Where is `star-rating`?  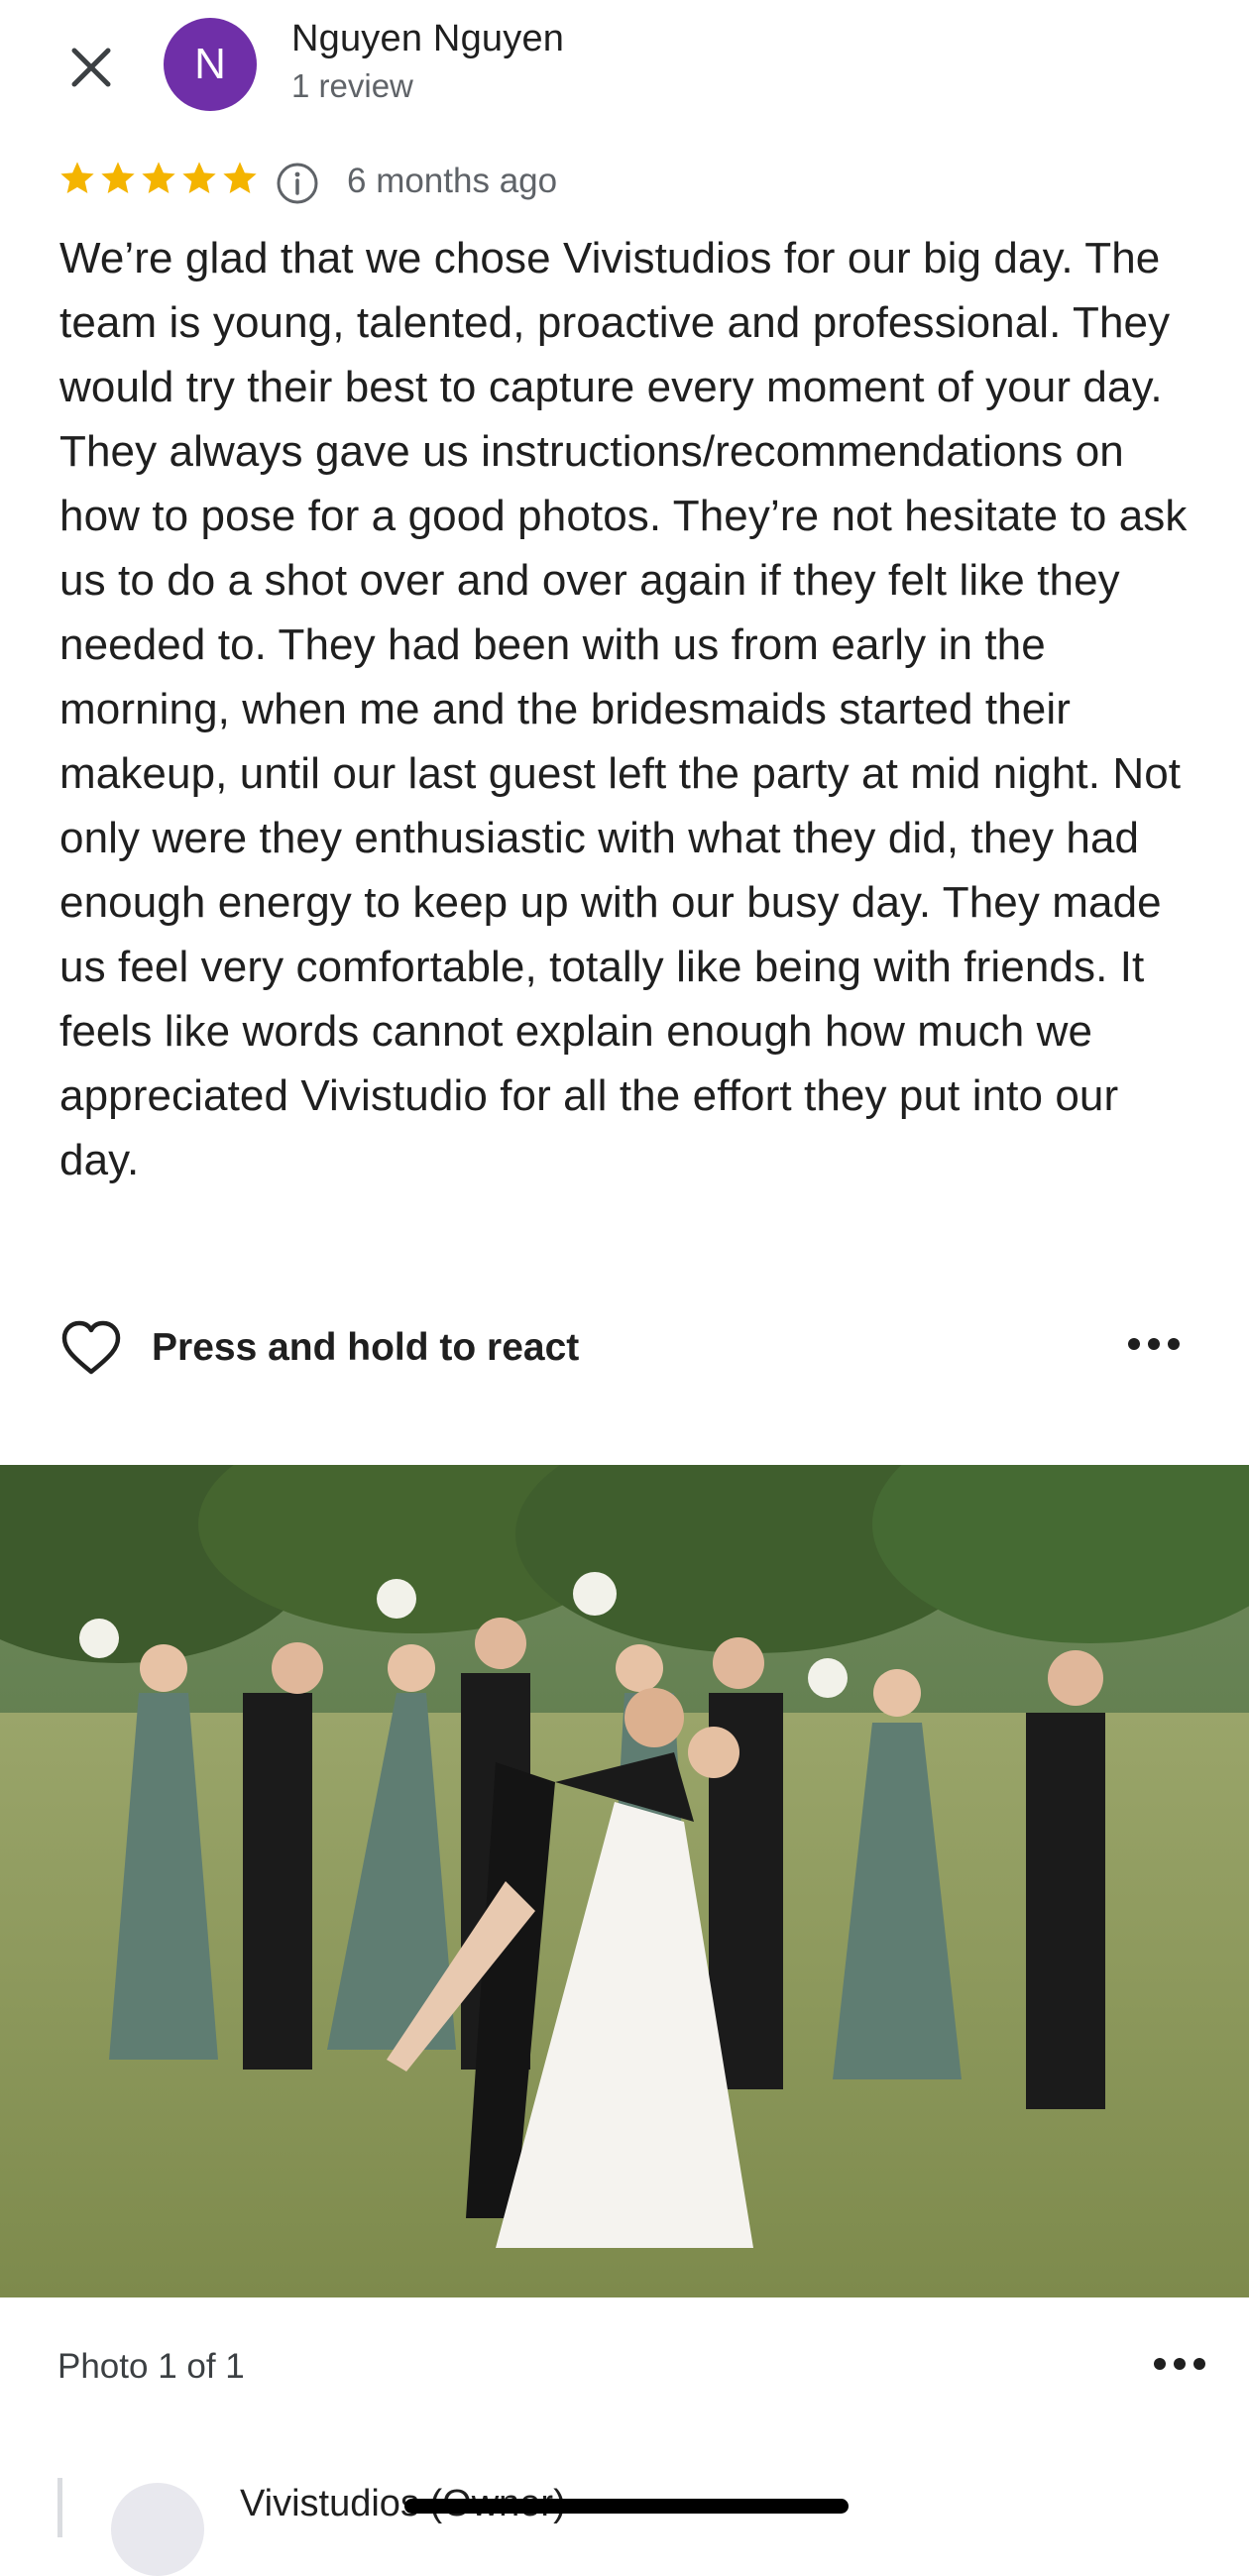 star-rating is located at coordinates (158, 178).